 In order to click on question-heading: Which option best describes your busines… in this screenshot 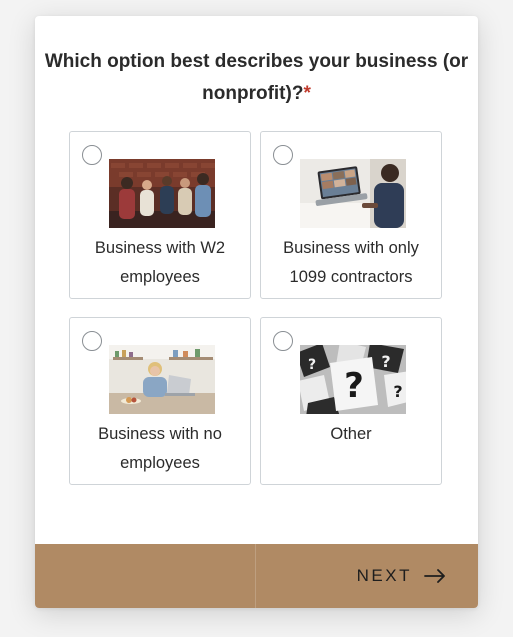, I will do `click(256, 78)`.